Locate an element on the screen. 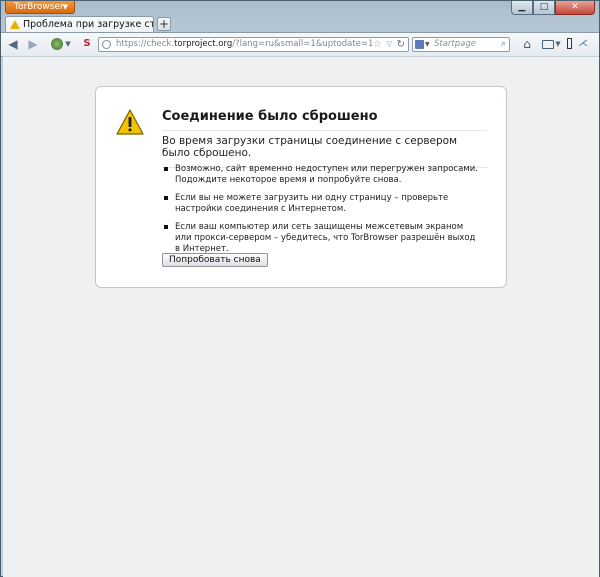 This screenshot has height=577, width=600. window-controls: ▁ □ ✕ is located at coordinates (553, 8).